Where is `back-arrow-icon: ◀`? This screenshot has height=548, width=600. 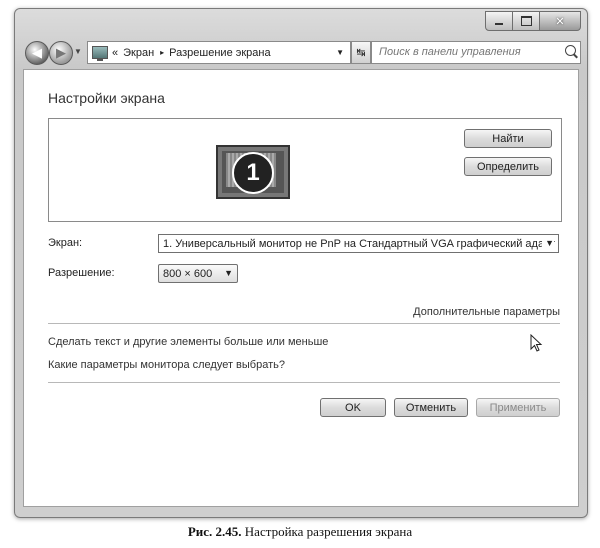 back-arrow-icon: ◀ is located at coordinates (37, 52).